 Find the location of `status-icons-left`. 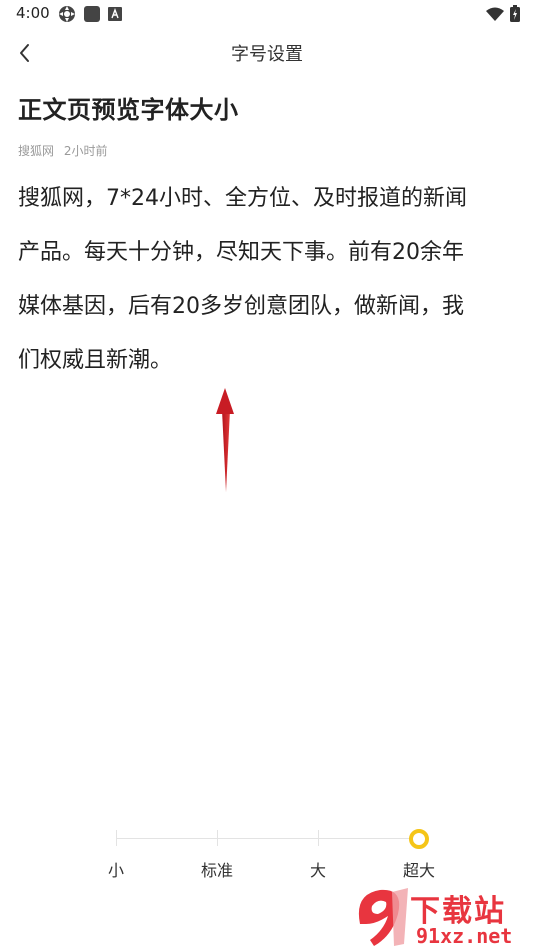

status-icons-left is located at coordinates (90, 14).